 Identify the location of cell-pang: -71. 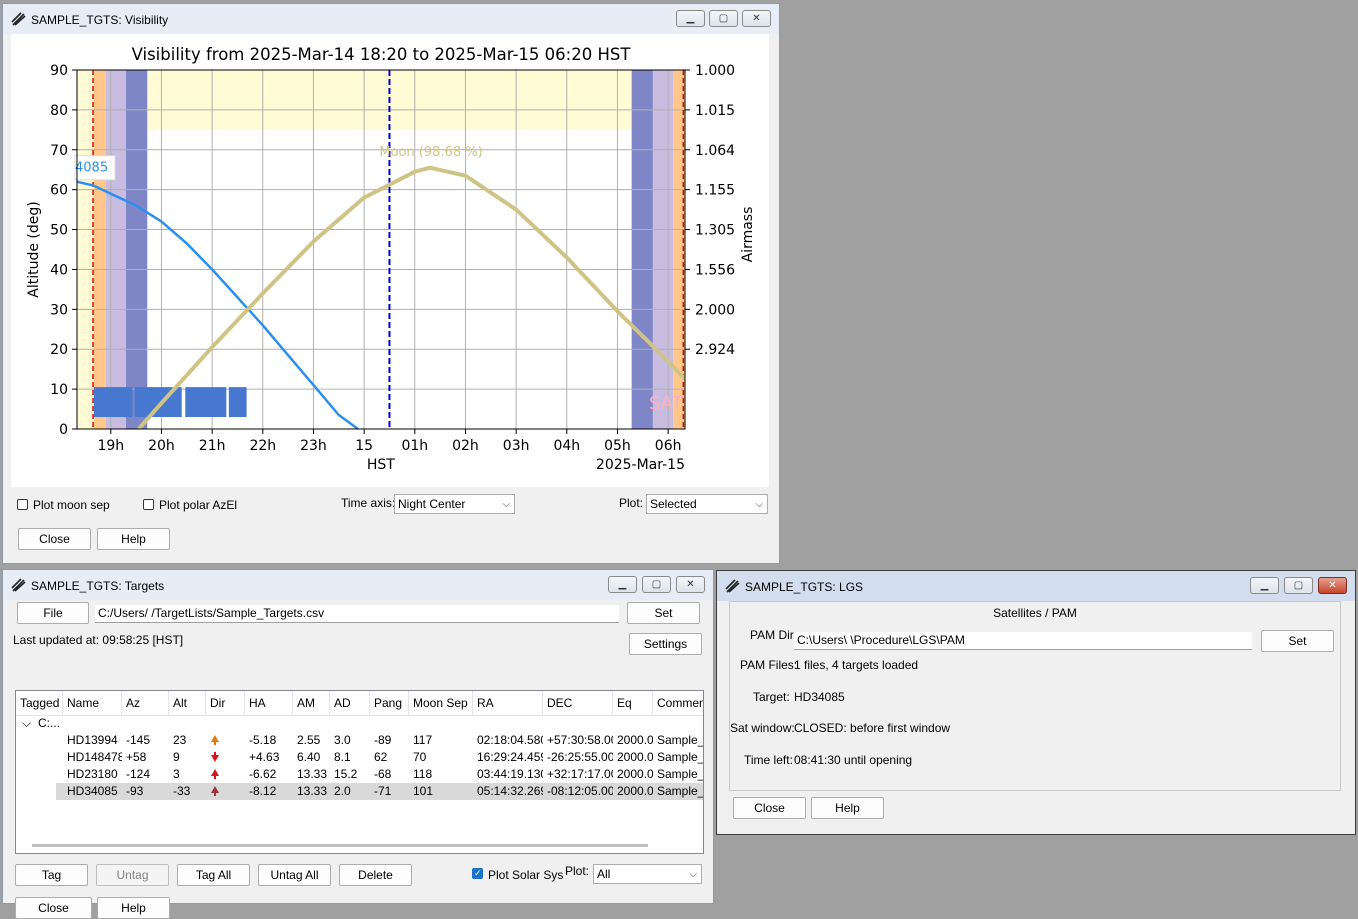
(383, 791).